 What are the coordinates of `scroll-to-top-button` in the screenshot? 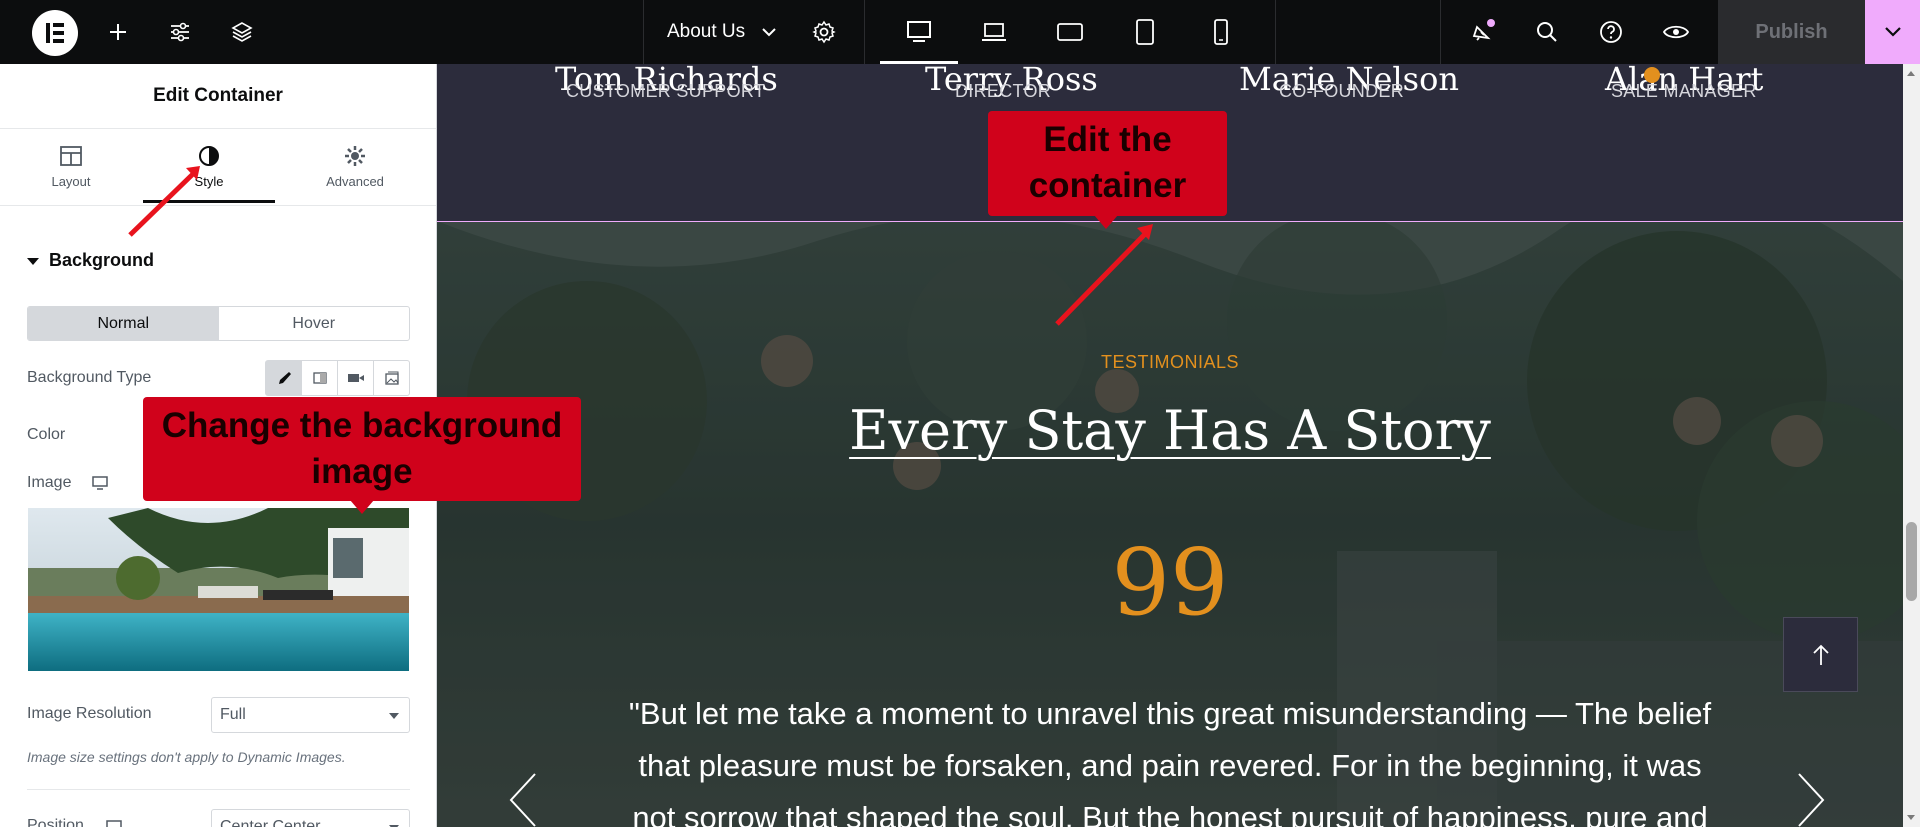 It's located at (1820, 654).